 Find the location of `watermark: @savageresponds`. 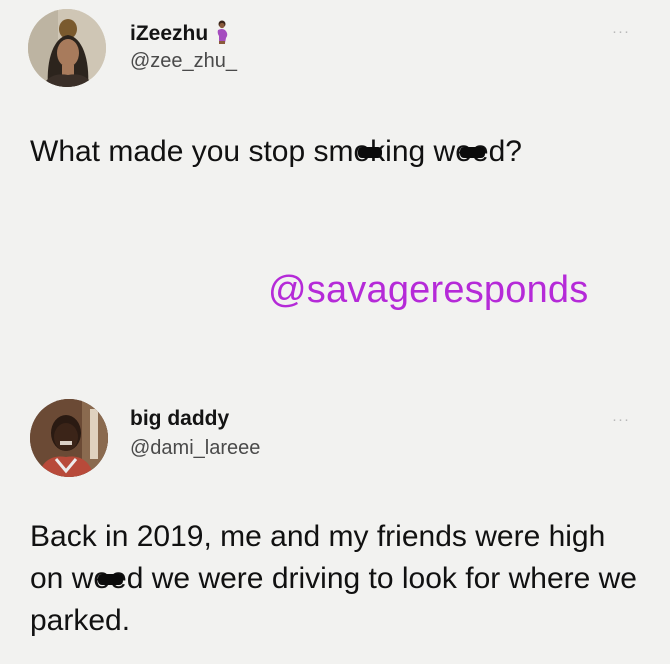

watermark: @savageresponds is located at coordinates (428, 290).